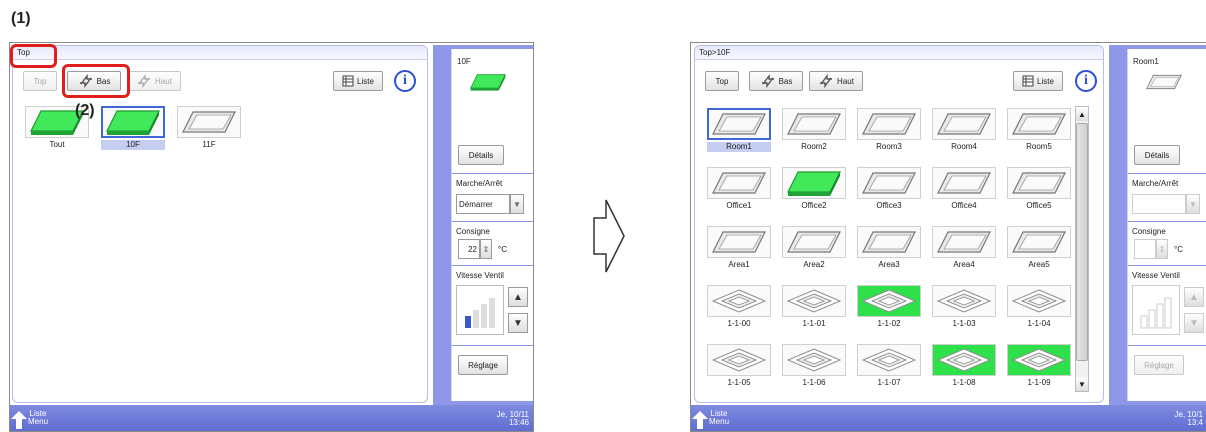 This screenshot has height=432, width=1206. Describe the element at coordinates (33, 56) in the screenshot. I see `highlight-breadcrumb` at that location.